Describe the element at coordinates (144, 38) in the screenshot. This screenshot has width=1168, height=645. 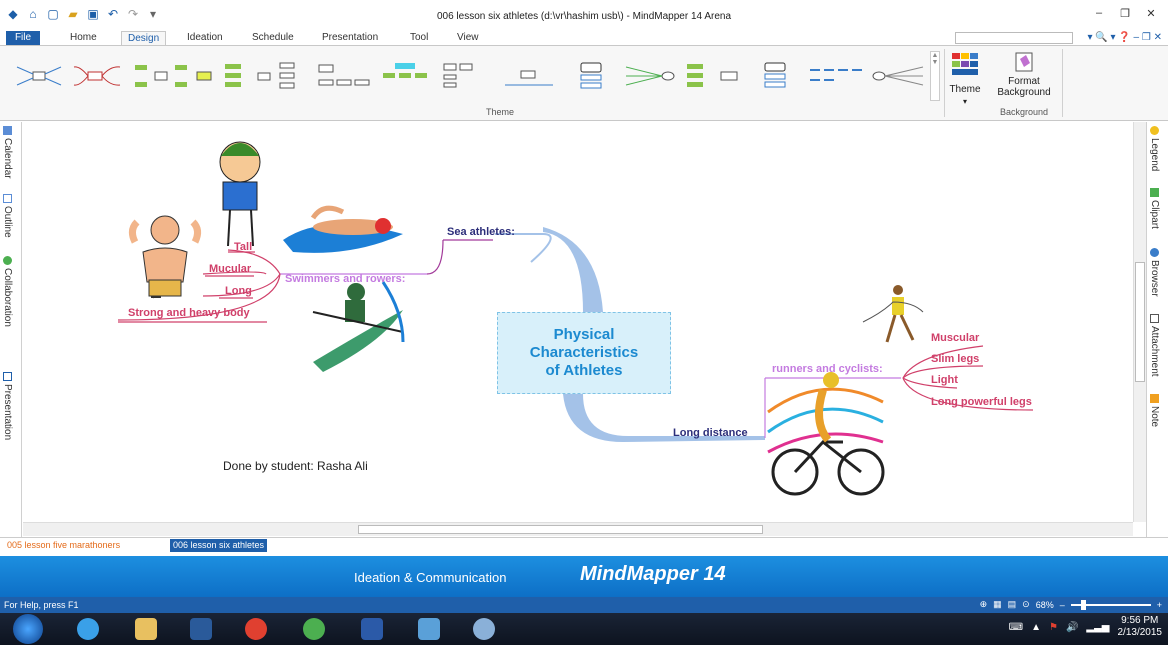
I see `tab-design: Design` at that location.